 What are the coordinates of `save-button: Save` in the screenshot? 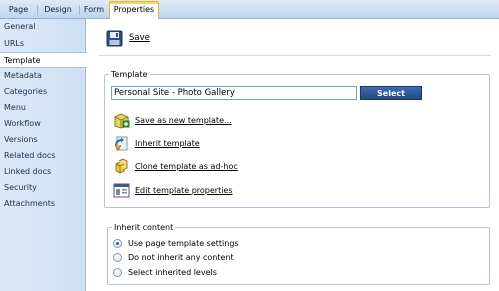 It's located at (128, 38).